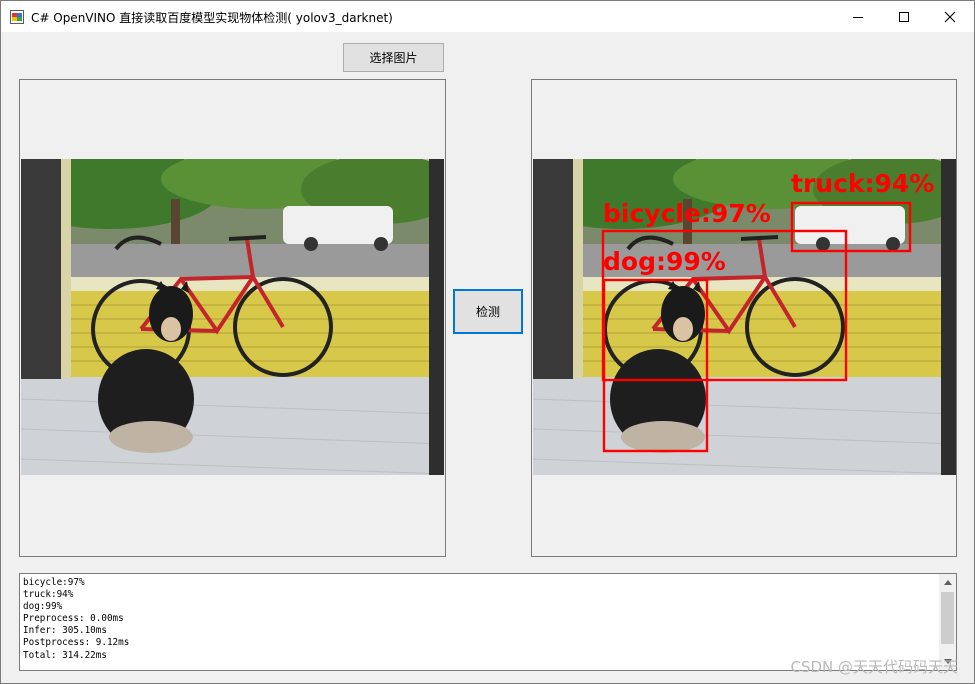  I want to click on maximize-button, so click(904, 16).